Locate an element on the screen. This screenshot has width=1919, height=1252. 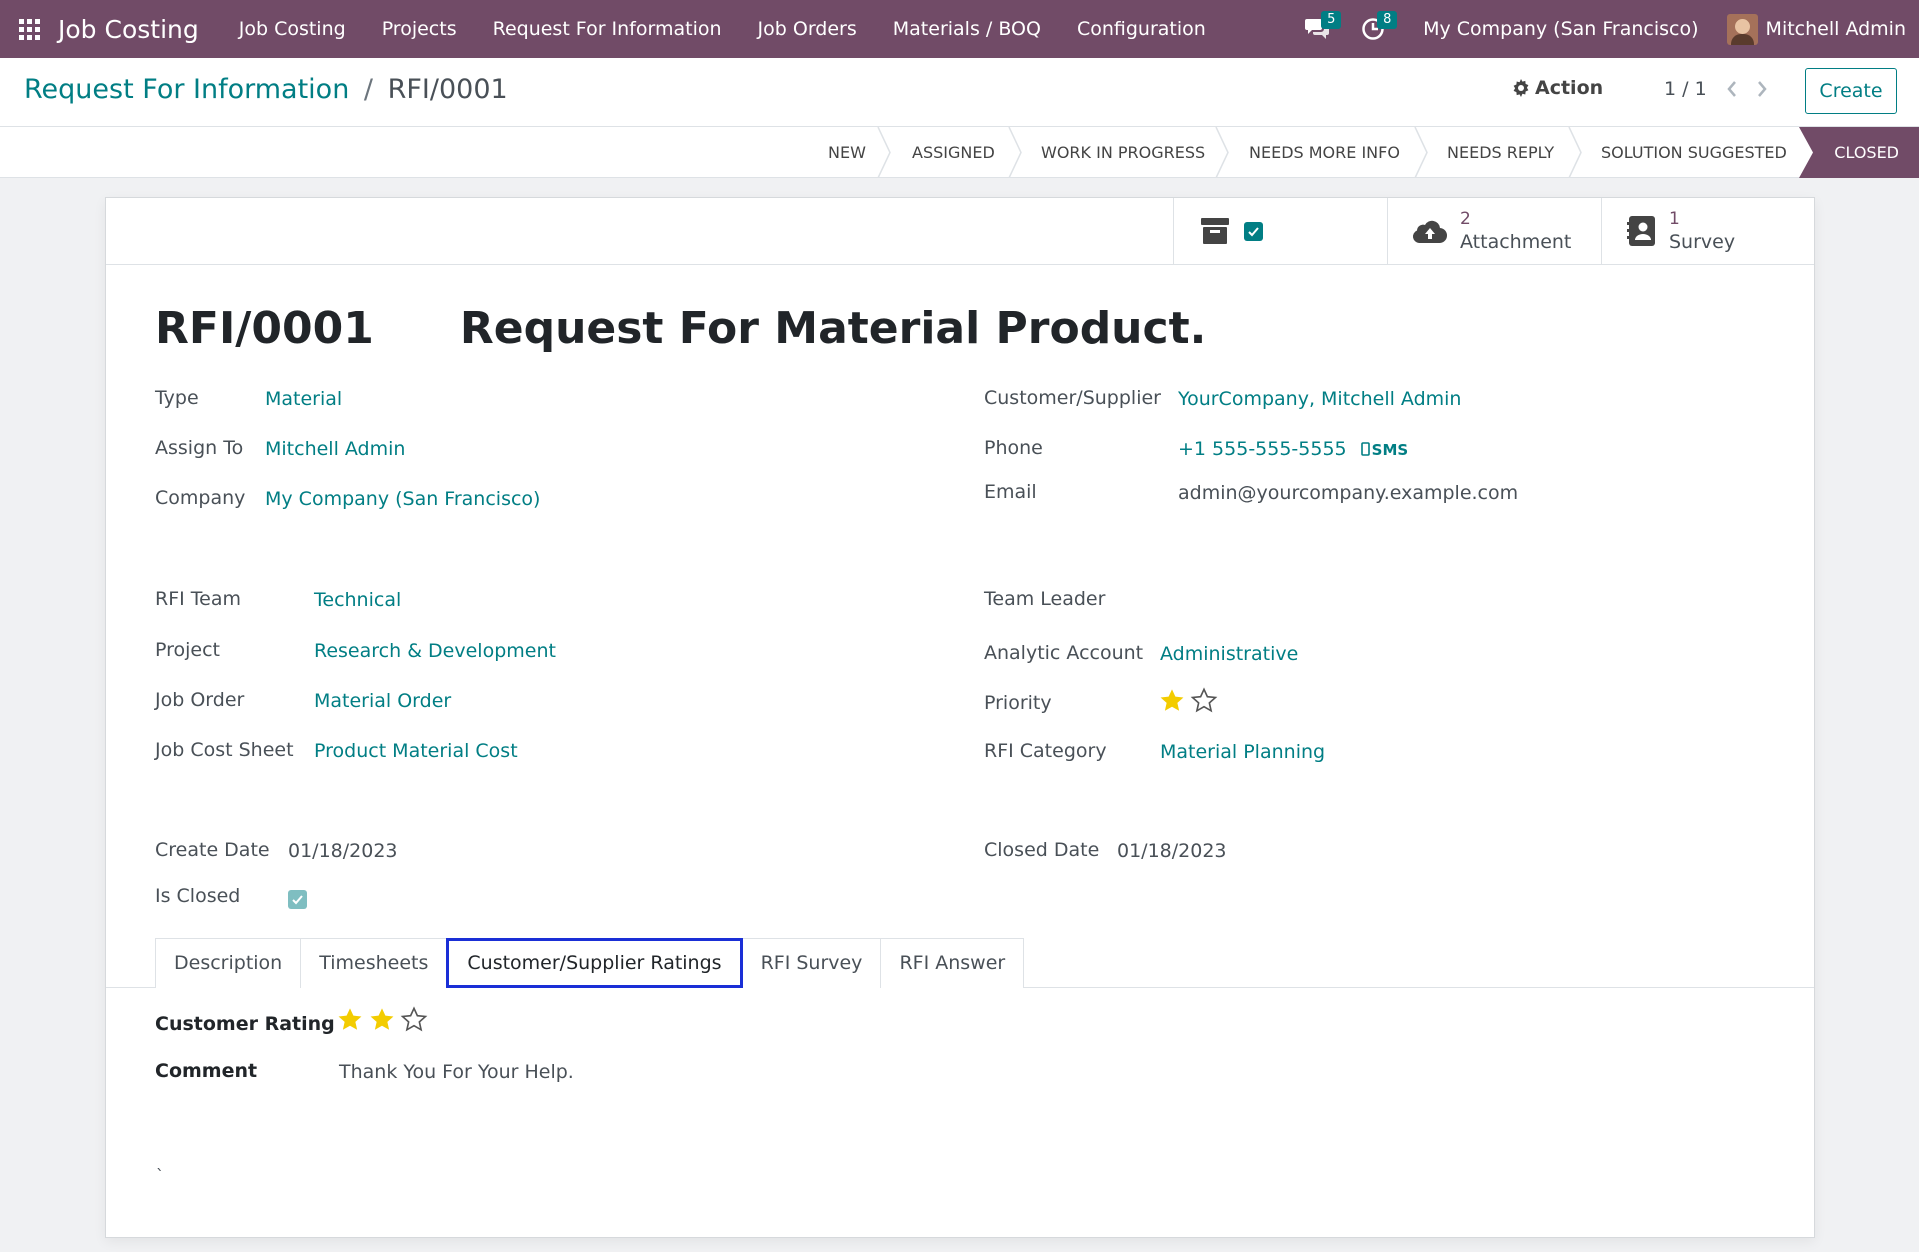
comment-field: Thank You For Your Help. is located at coordinates (456, 1072).